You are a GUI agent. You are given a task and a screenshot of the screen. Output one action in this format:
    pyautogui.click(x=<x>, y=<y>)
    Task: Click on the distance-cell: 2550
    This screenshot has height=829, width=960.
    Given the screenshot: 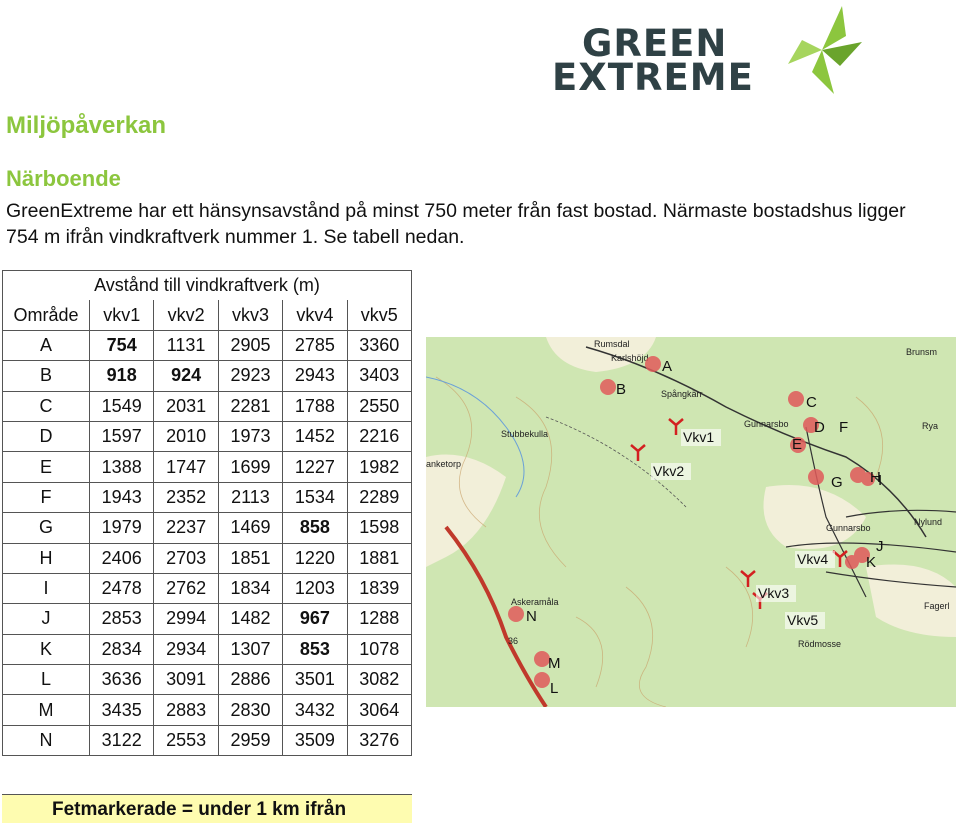 What is the action you would take?
    pyautogui.click(x=379, y=406)
    